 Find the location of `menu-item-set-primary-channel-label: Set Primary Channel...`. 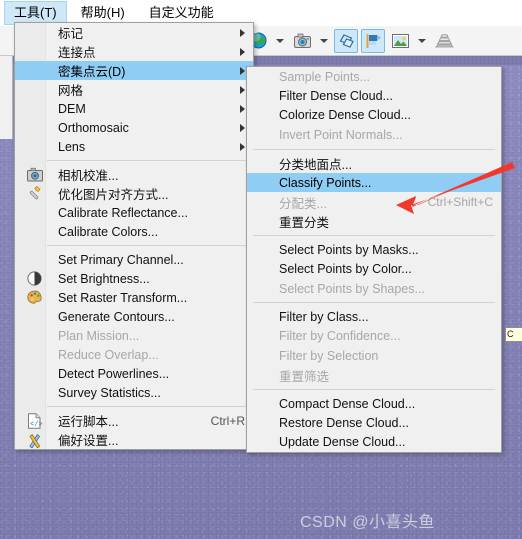

menu-item-set-primary-channel-label: Set Primary Channel... is located at coordinates (121, 259).